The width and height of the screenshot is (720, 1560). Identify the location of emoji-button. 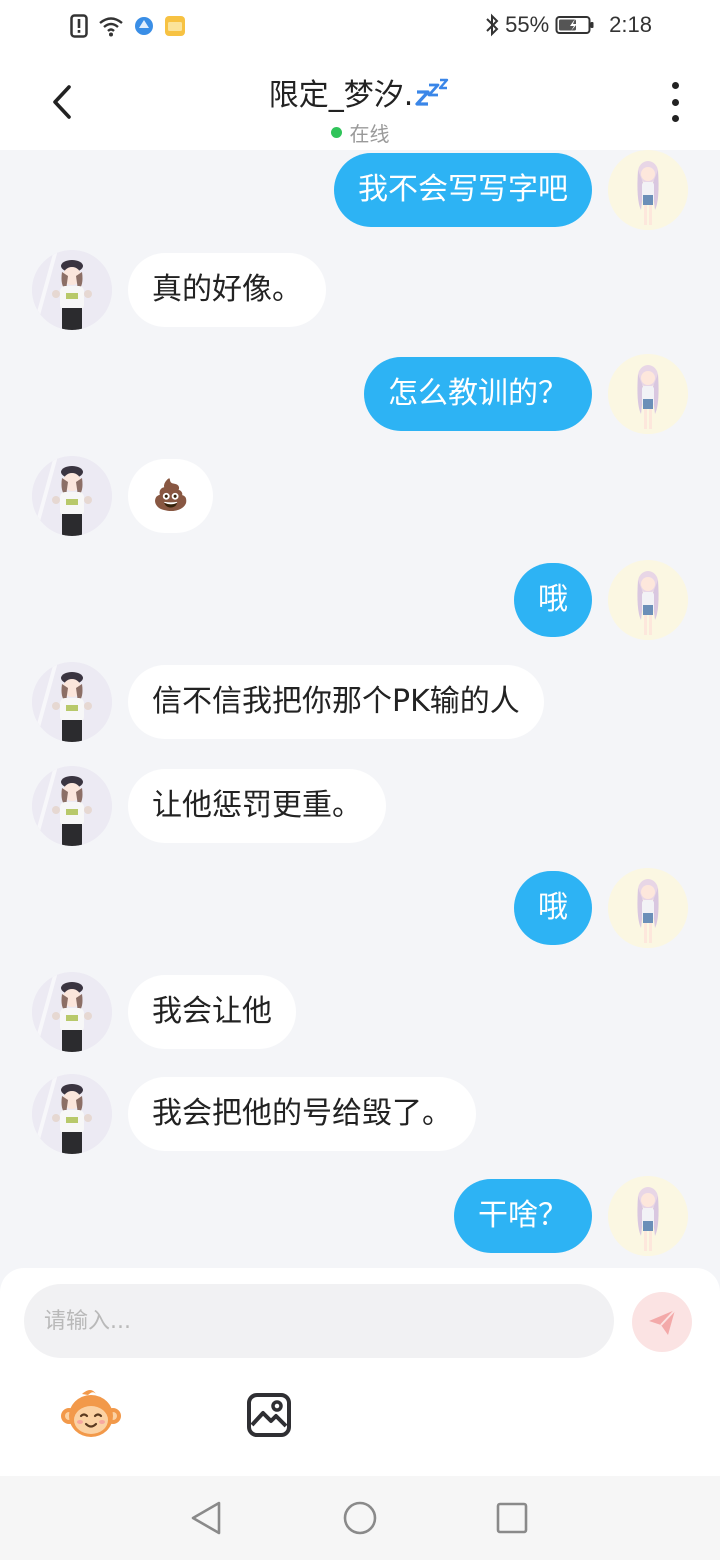
(91, 1414).